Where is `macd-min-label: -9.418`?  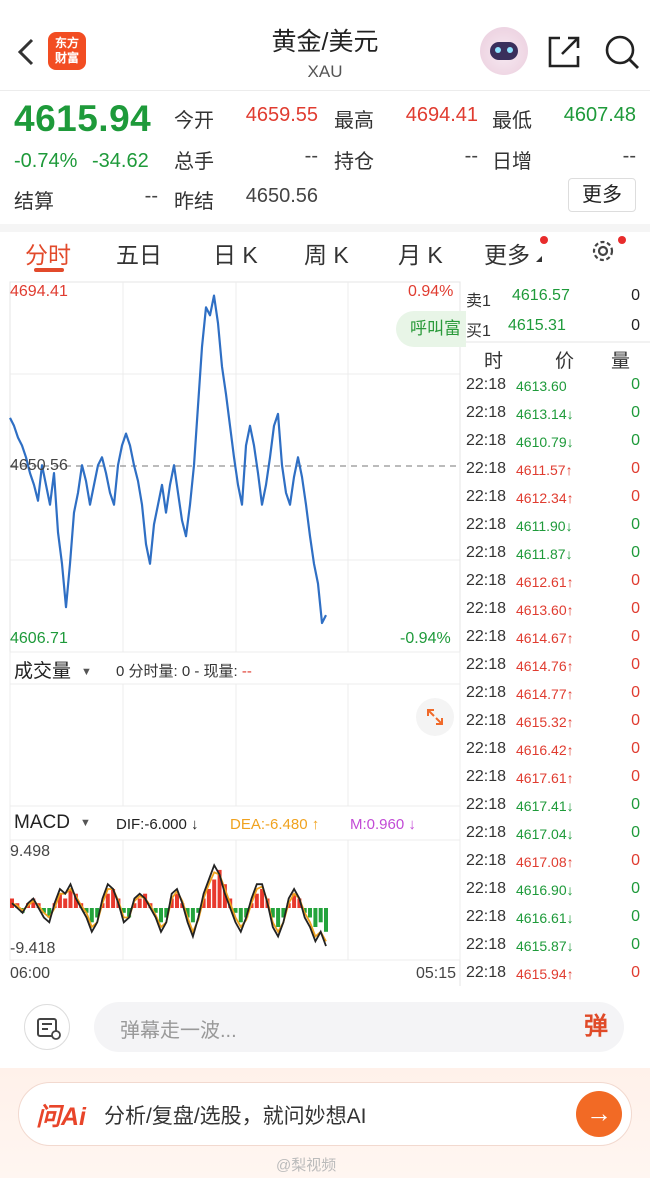 macd-min-label: -9.418 is located at coordinates (33, 948).